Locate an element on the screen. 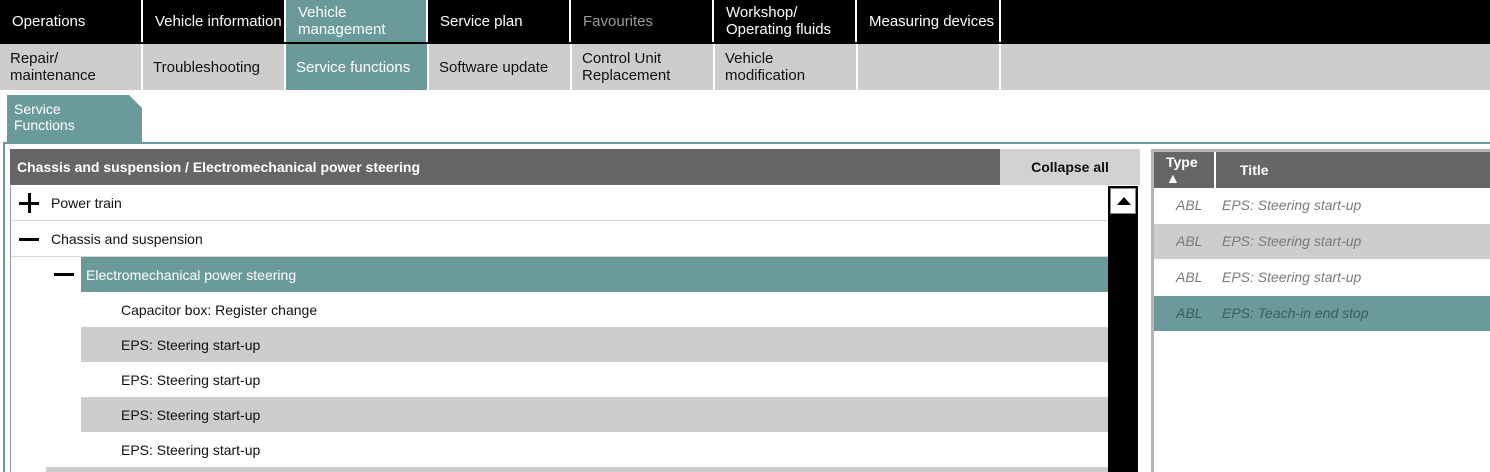 The width and height of the screenshot is (1490, 472). tree-item-power-train: Power train is located at coordinates (559, 203).